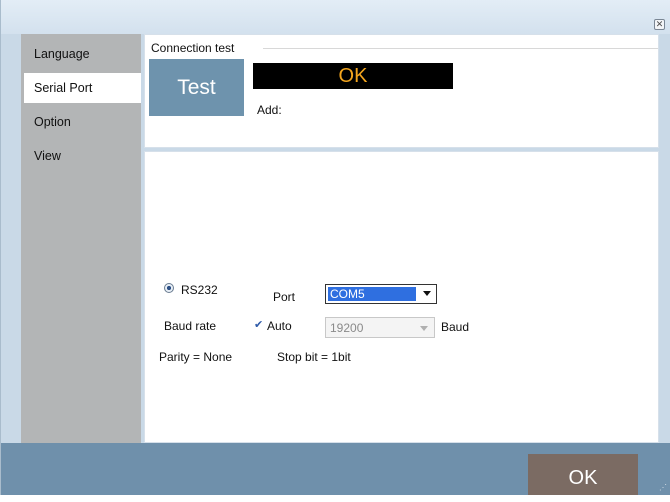 This screenshot has width=670, height=502. Describe the element at coordinates (269, 110) in the screenshot. I see `address-label: Add:` at that location.